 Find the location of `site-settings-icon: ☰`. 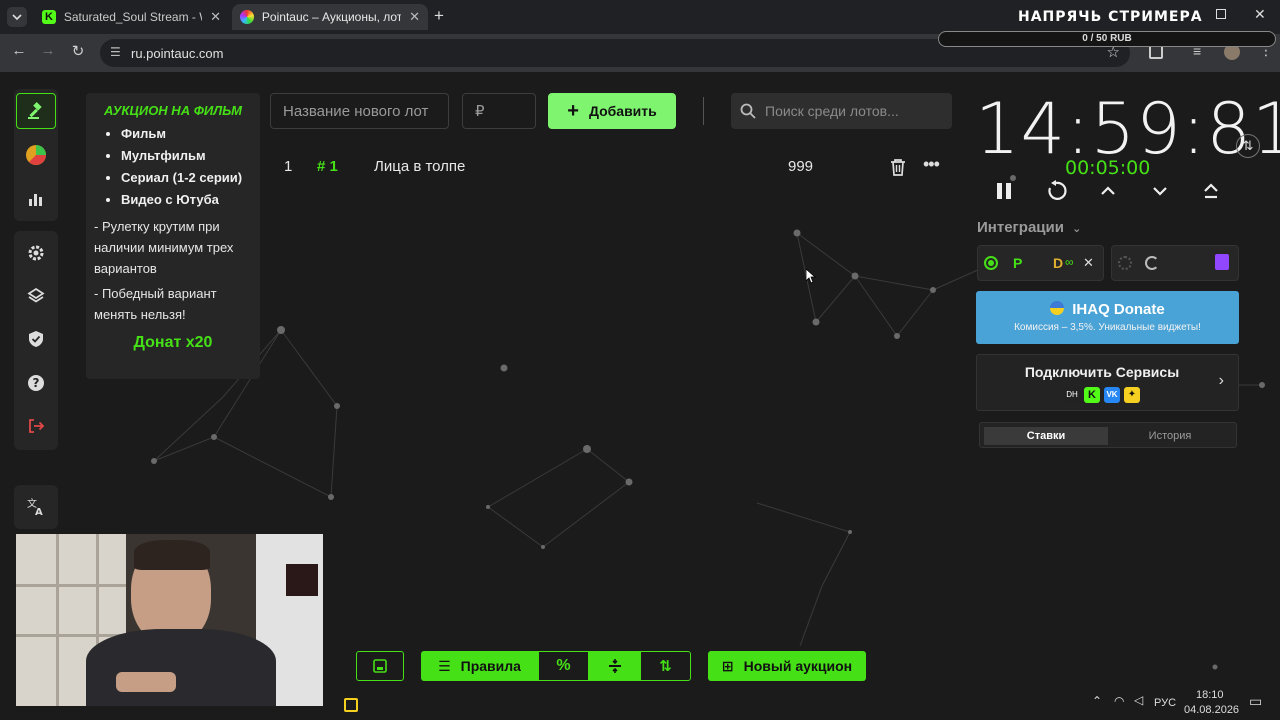

site-settings-icon: ☰ is located at coordinates (115, 52).